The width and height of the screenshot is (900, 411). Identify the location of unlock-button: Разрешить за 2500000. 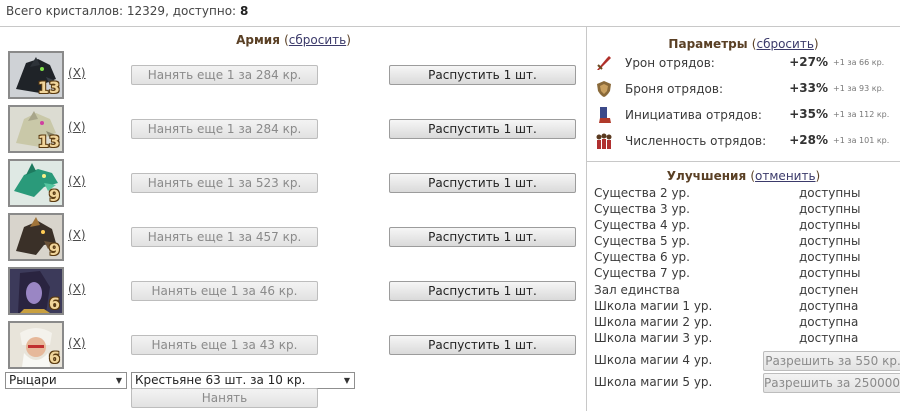
(831, 383).